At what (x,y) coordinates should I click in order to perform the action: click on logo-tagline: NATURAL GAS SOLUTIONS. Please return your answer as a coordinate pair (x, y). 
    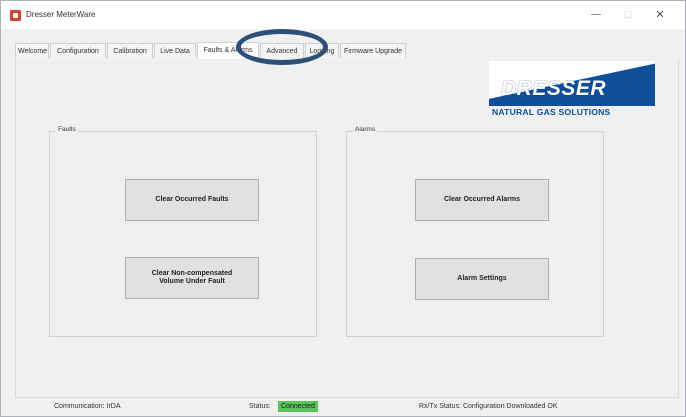
    Looking at the image, I should click on (551, 112).